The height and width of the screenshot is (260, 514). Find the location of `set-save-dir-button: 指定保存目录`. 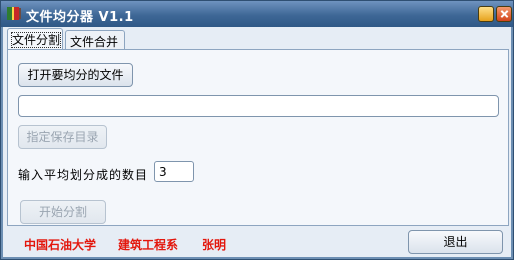

set-save-dir-button: 指定保存目录 is located at coordinates (62, 137).